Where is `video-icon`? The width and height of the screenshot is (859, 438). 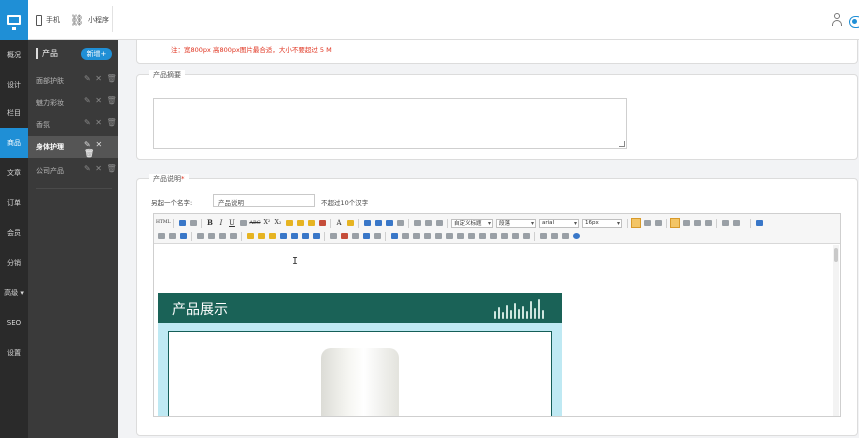 video-icon is located at coordinates (283, 236).